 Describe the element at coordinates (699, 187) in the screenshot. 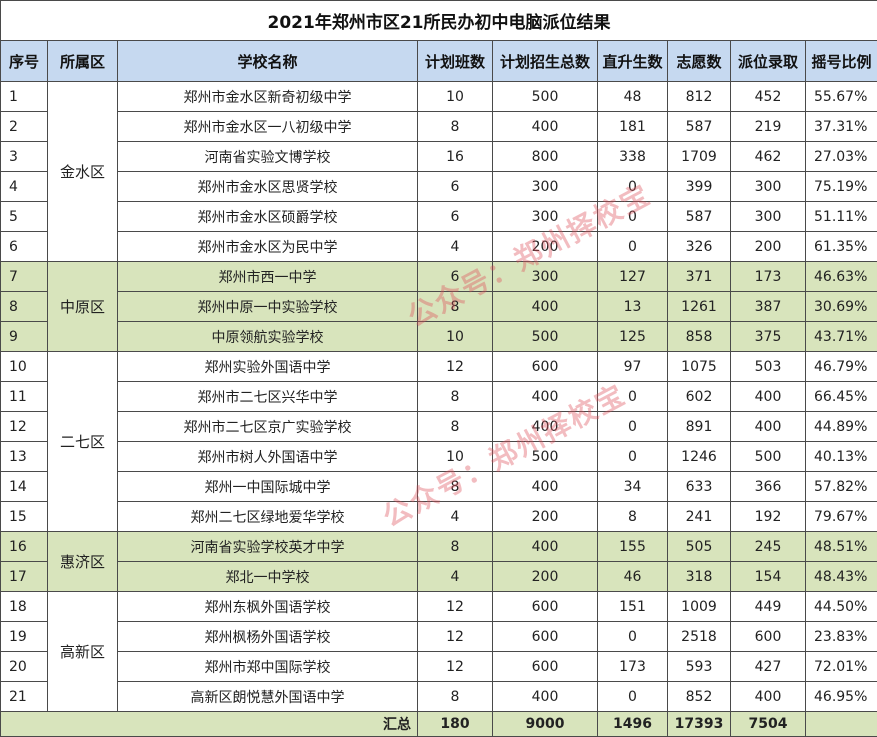

I see `applications-cell: 399` at that location.